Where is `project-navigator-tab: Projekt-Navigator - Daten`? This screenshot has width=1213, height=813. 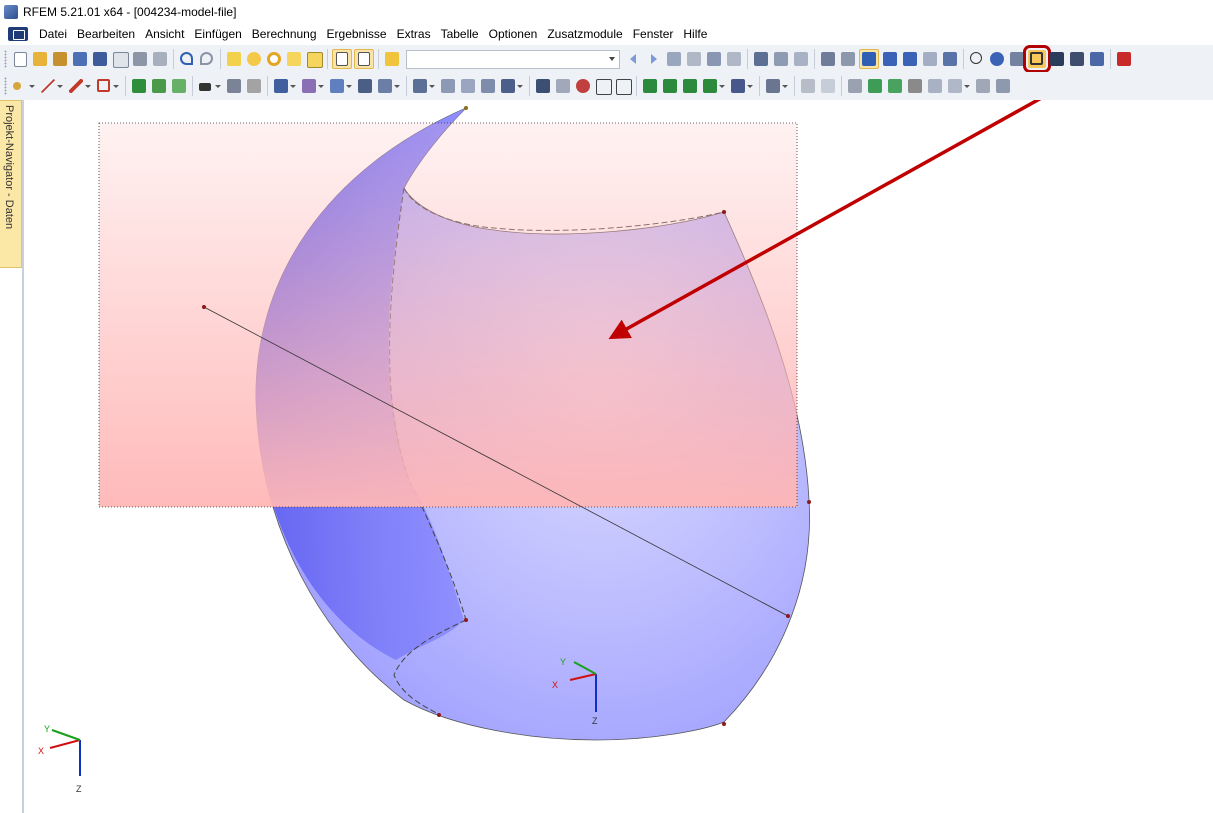 project-navigator-tab: Projekt-Navigator - Daten is located at coordinates (11, 184).